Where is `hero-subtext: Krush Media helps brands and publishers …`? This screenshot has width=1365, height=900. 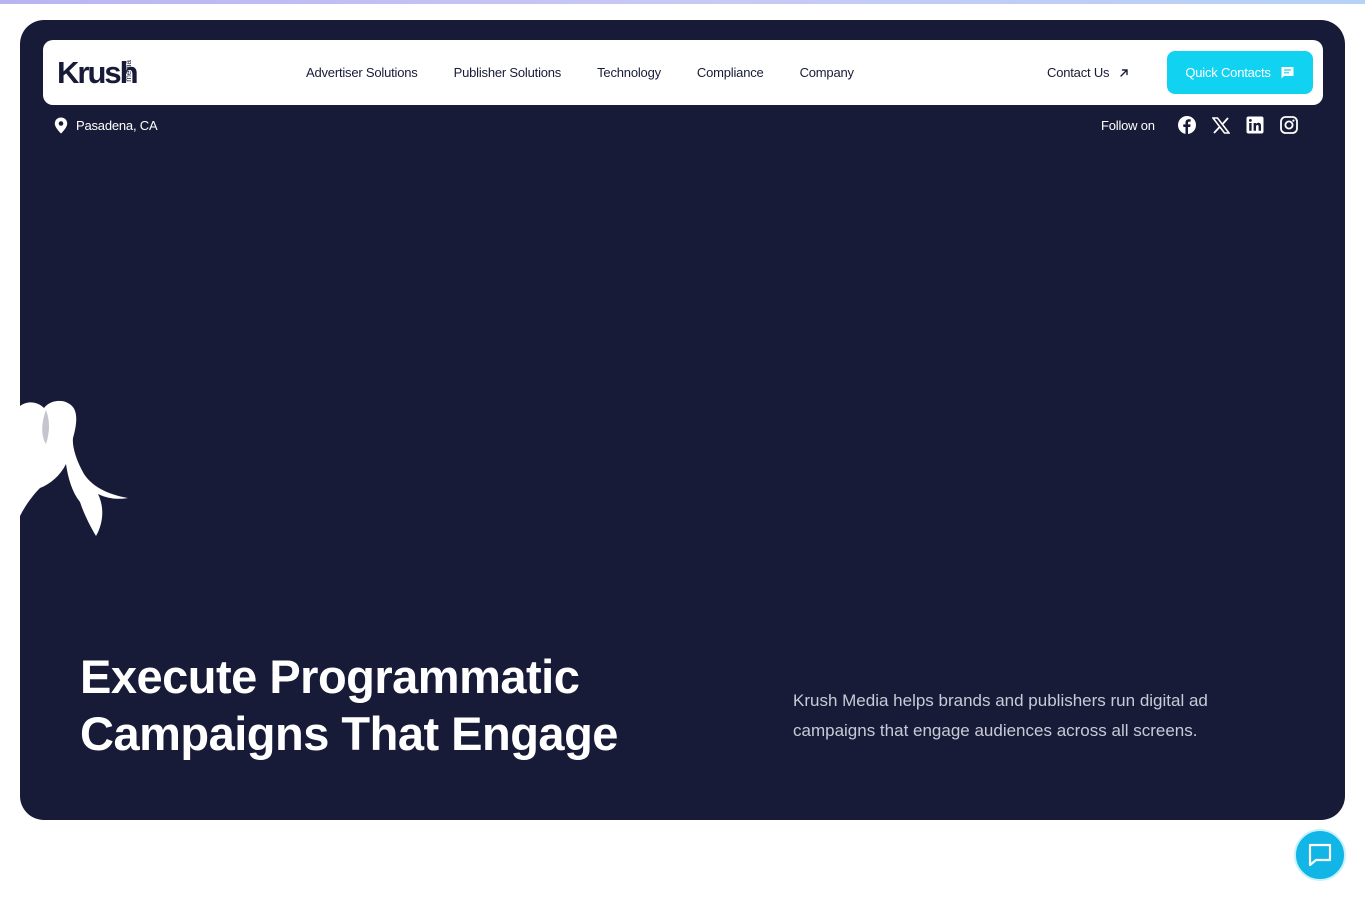
hero-subtext: Krush Media helps brands and publishers … is located at coordinates (1000, 715).